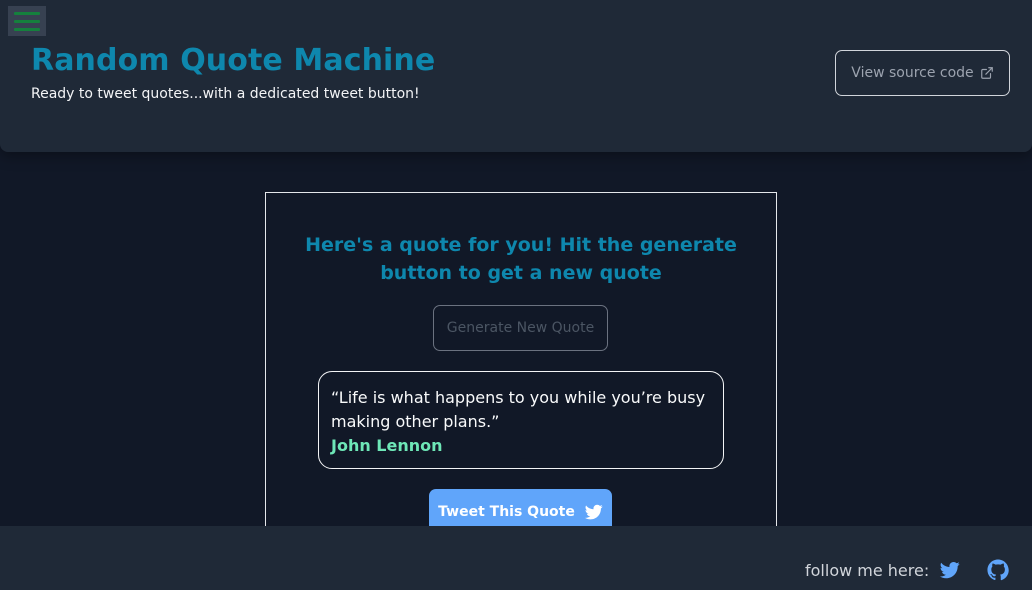 The height and width of the screenshot is (590, 1032). What do you see at coordinates (867, 570) in the screenshot?
I see `follow-label: follow me here:` at bounding box center [867, 570].